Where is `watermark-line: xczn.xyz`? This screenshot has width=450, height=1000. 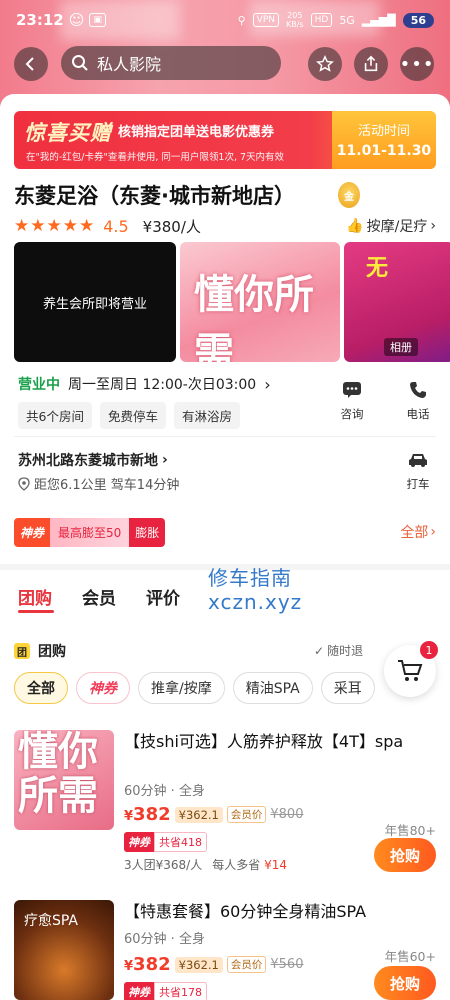 watermark-line: xczn.xyz is located at coordinates (255, 602).